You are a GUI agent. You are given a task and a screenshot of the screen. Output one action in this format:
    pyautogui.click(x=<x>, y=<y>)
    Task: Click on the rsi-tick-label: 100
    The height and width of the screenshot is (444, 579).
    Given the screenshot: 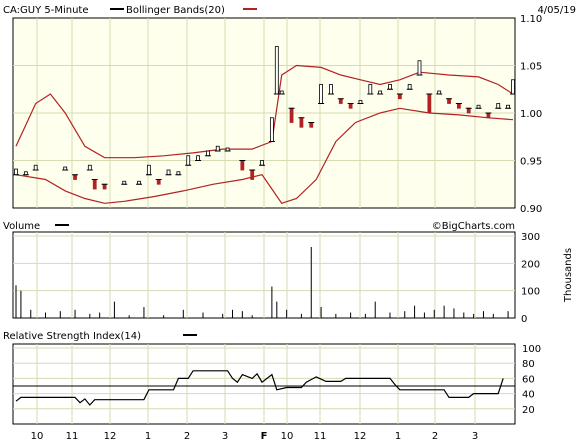 What is the action you would take?
    pyautogui.click(x=531, y=349)
    